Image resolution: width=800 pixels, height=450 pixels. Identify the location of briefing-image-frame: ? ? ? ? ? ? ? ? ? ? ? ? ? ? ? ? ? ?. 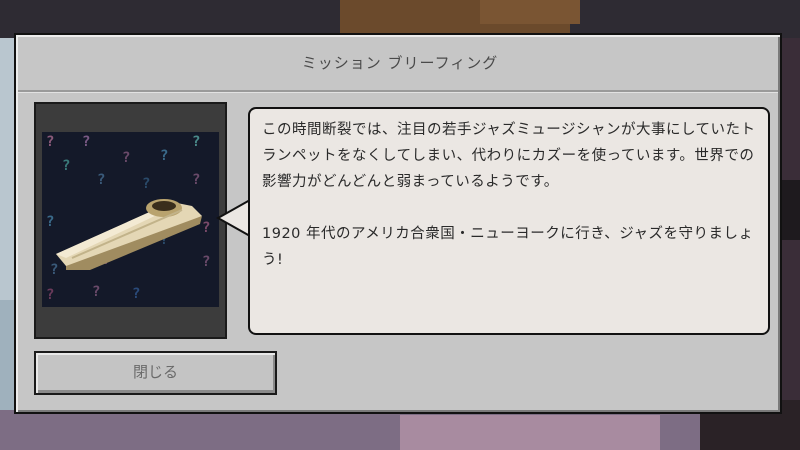
(130, 220).